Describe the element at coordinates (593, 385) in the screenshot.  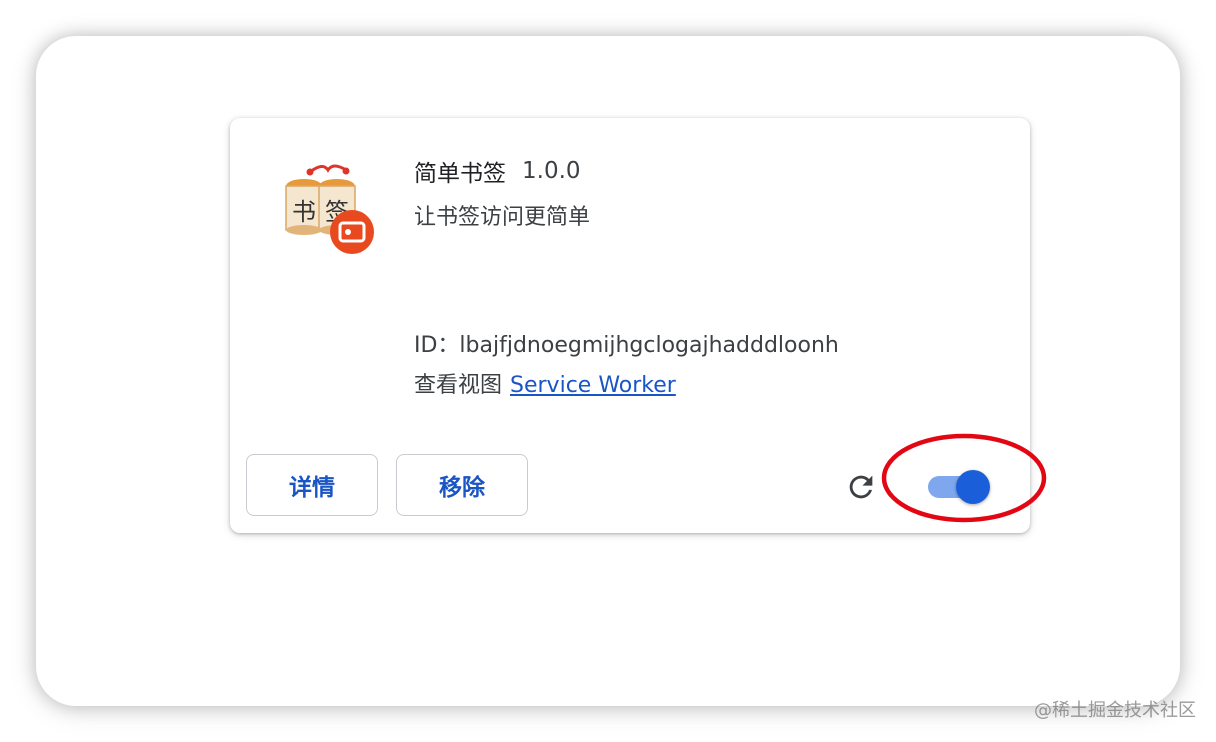
I see `service-worker-link: Service Worker` at that location.